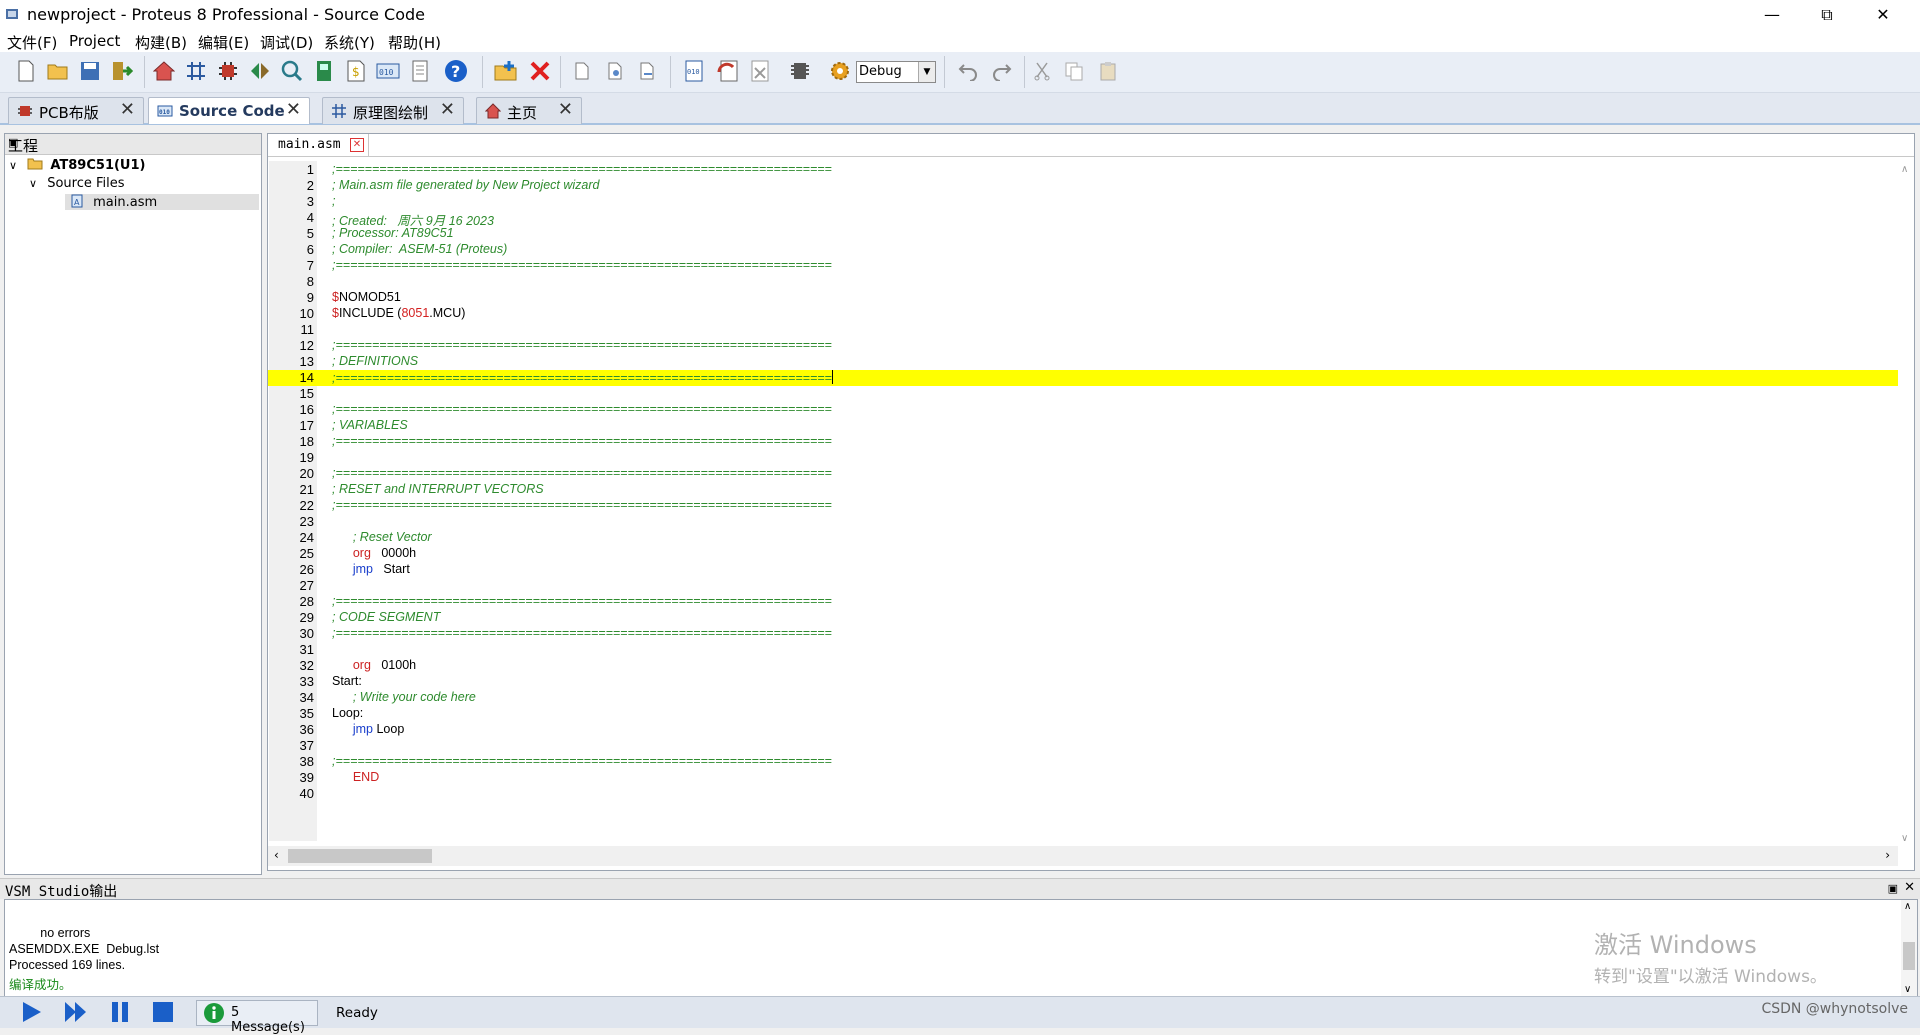 This screenshot has height=1035, width=1920. Describe the element at coordinates (388, 71) in the screenshot. I see `source-code-tb-icon: 010` at that location.